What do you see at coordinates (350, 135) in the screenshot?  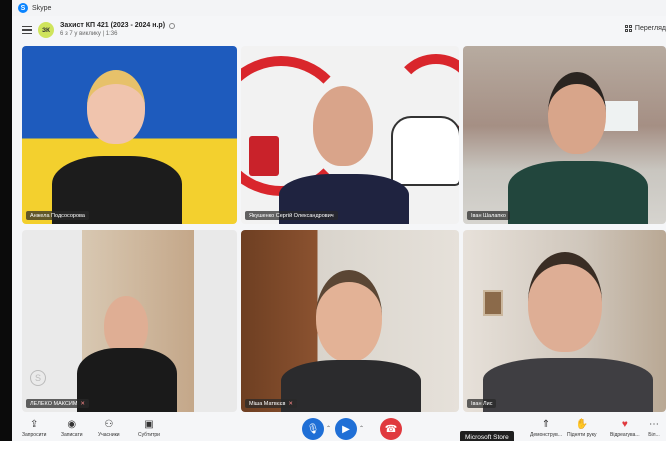 I see `video-tile-2: Якушенко Сергій Олександрович` at bounding box center [350, 135].